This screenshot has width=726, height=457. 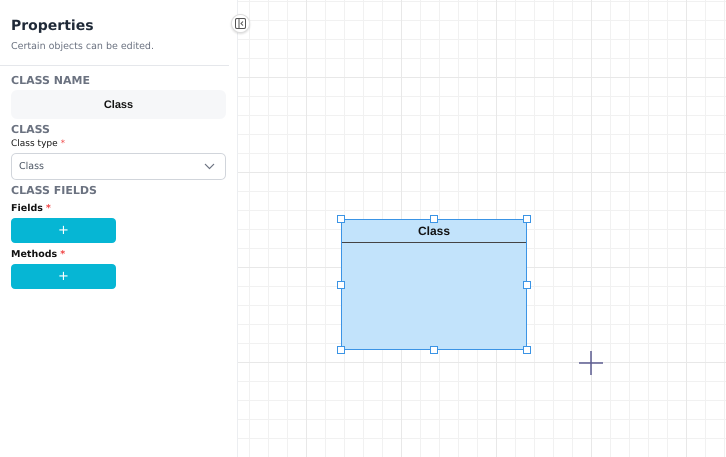 What do you see at coordinates (54, 190) in the screenshot?
I see `section-heading: CLASS FIELDS` at bounding box center [54, 190].